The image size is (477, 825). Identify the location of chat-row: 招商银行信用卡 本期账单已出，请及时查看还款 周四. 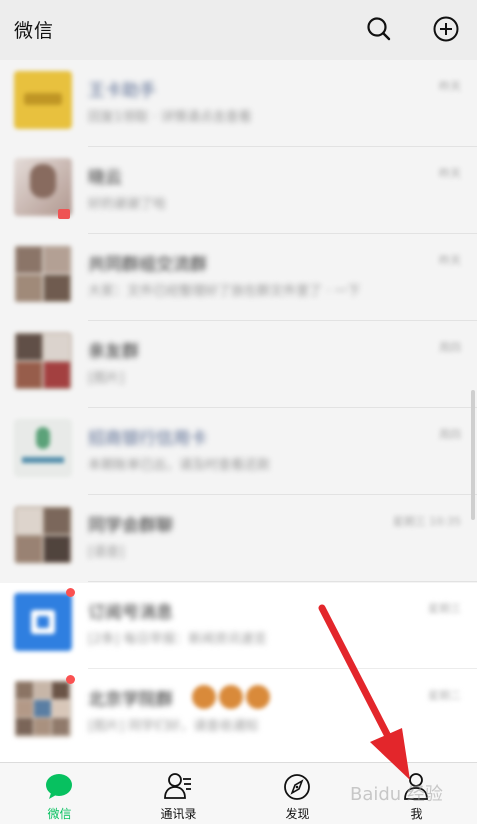
(238, 451).